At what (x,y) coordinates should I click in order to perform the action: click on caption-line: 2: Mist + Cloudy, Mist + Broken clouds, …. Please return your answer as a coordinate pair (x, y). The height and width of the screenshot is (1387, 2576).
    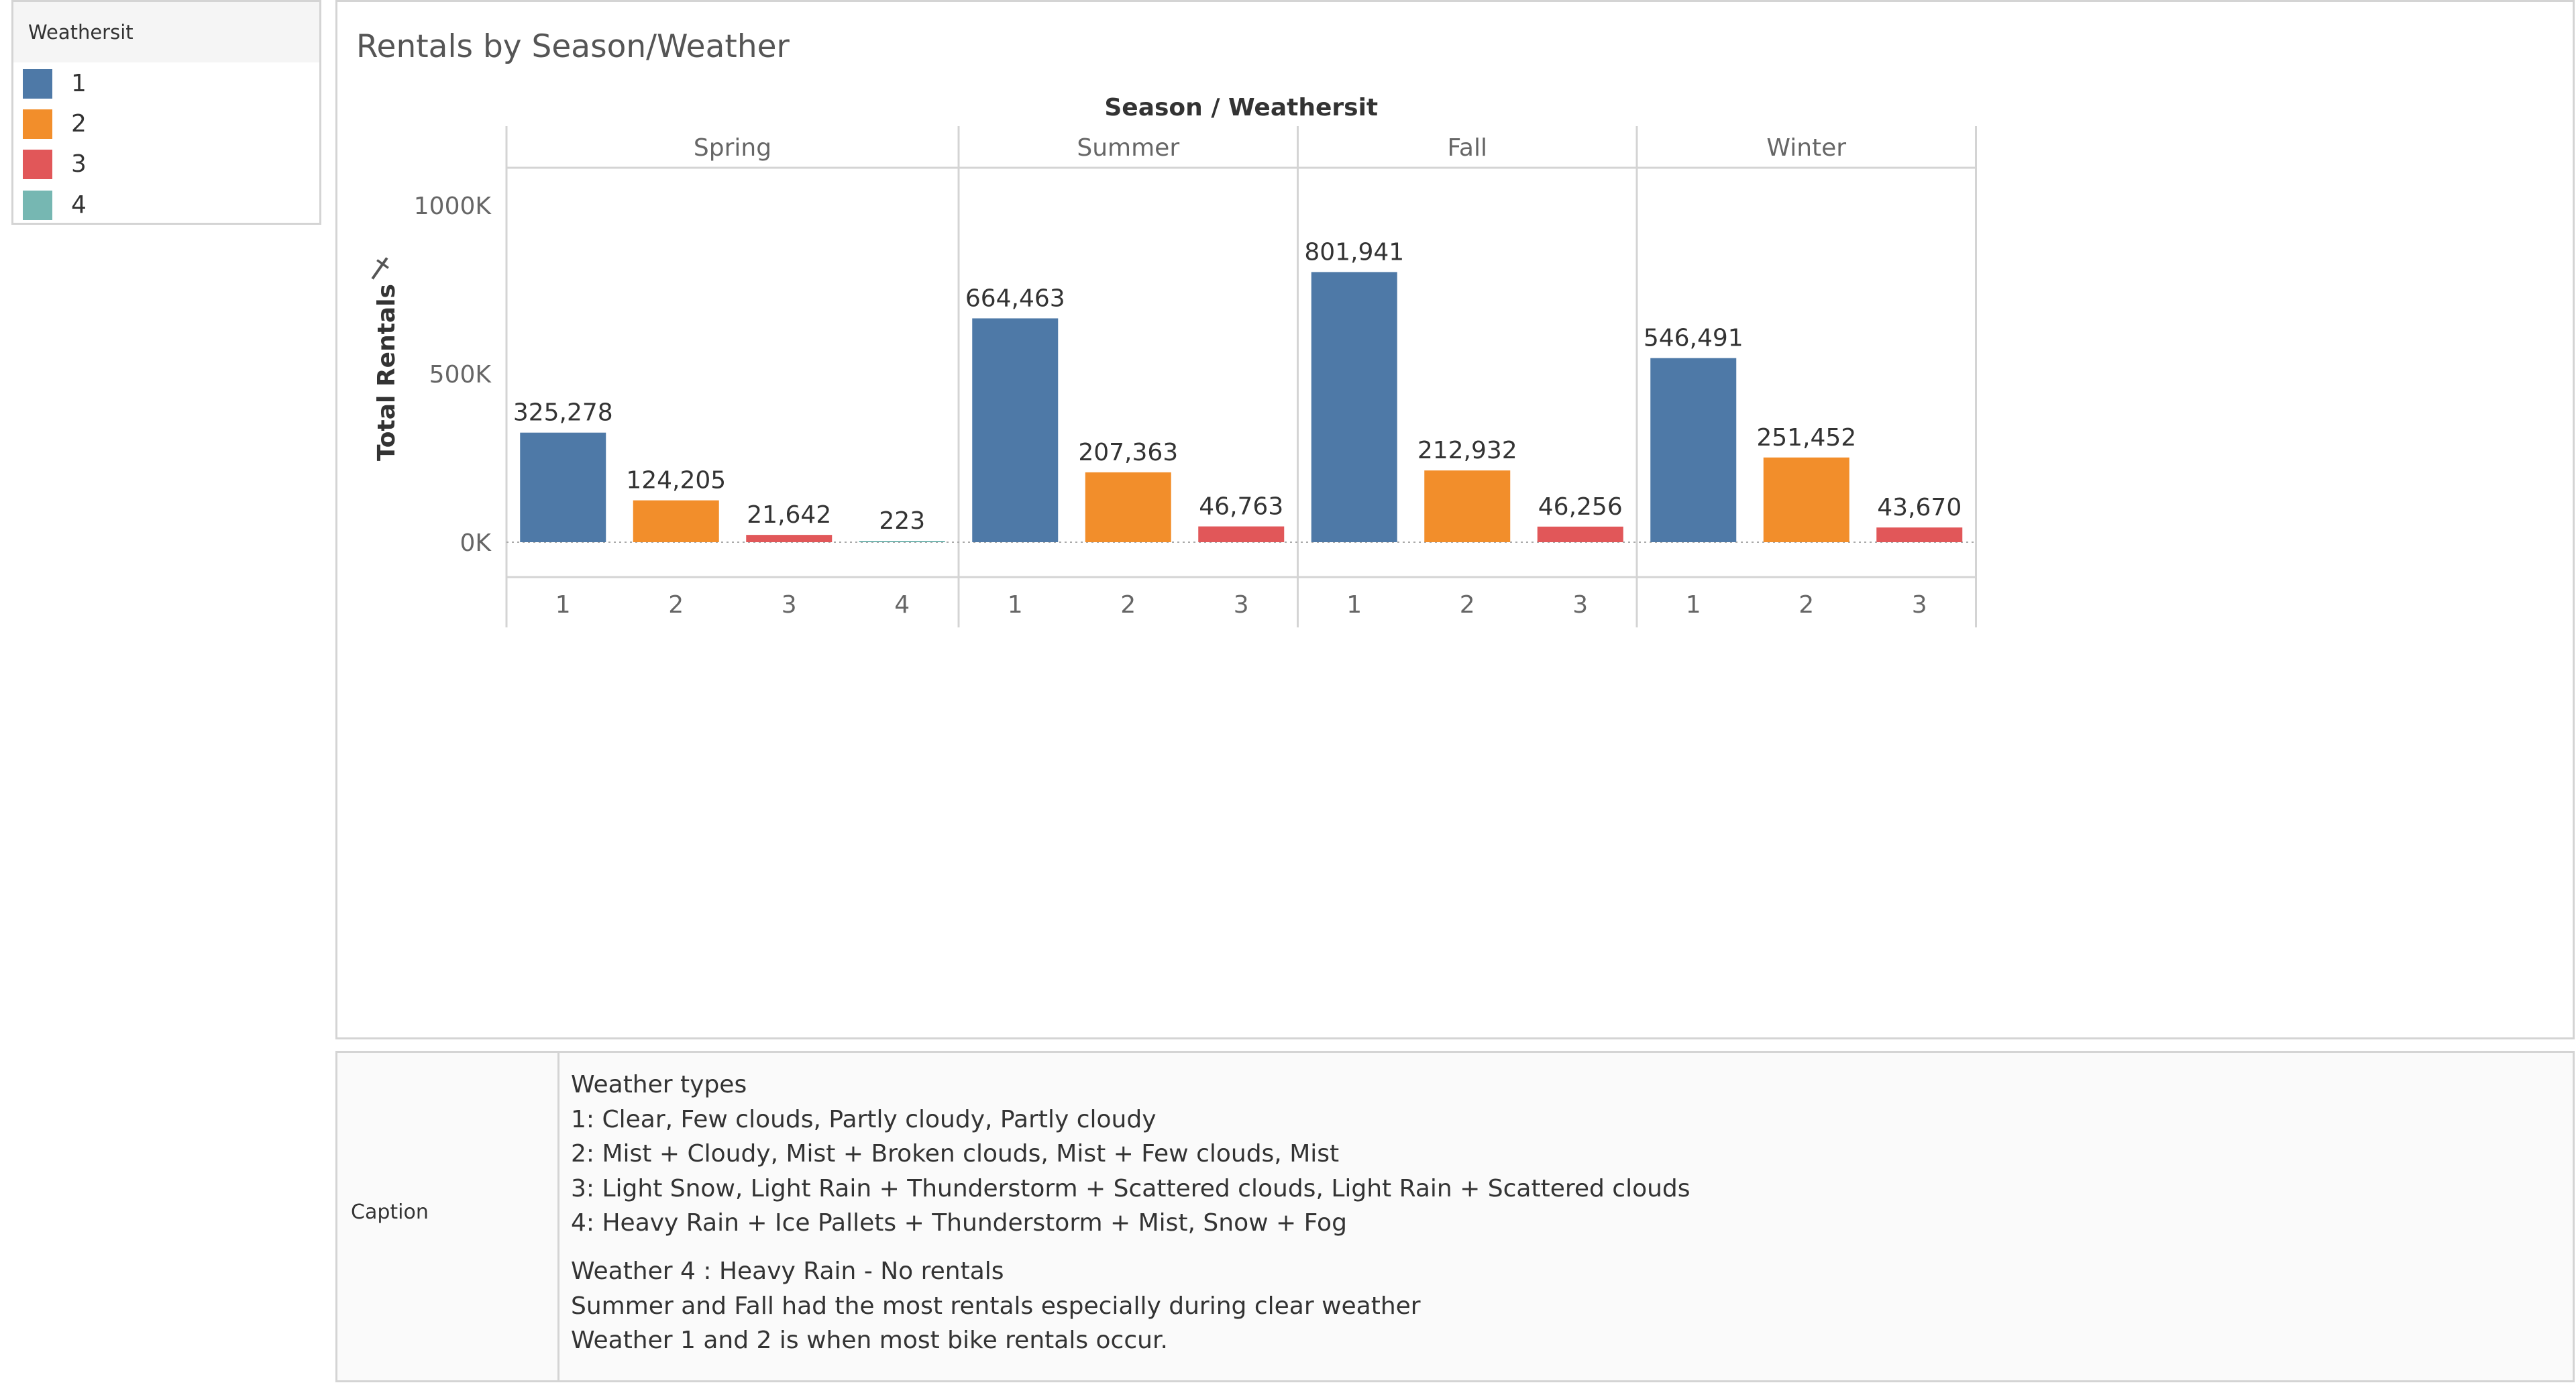
    Looking at the image, I should click on (955, 1154).